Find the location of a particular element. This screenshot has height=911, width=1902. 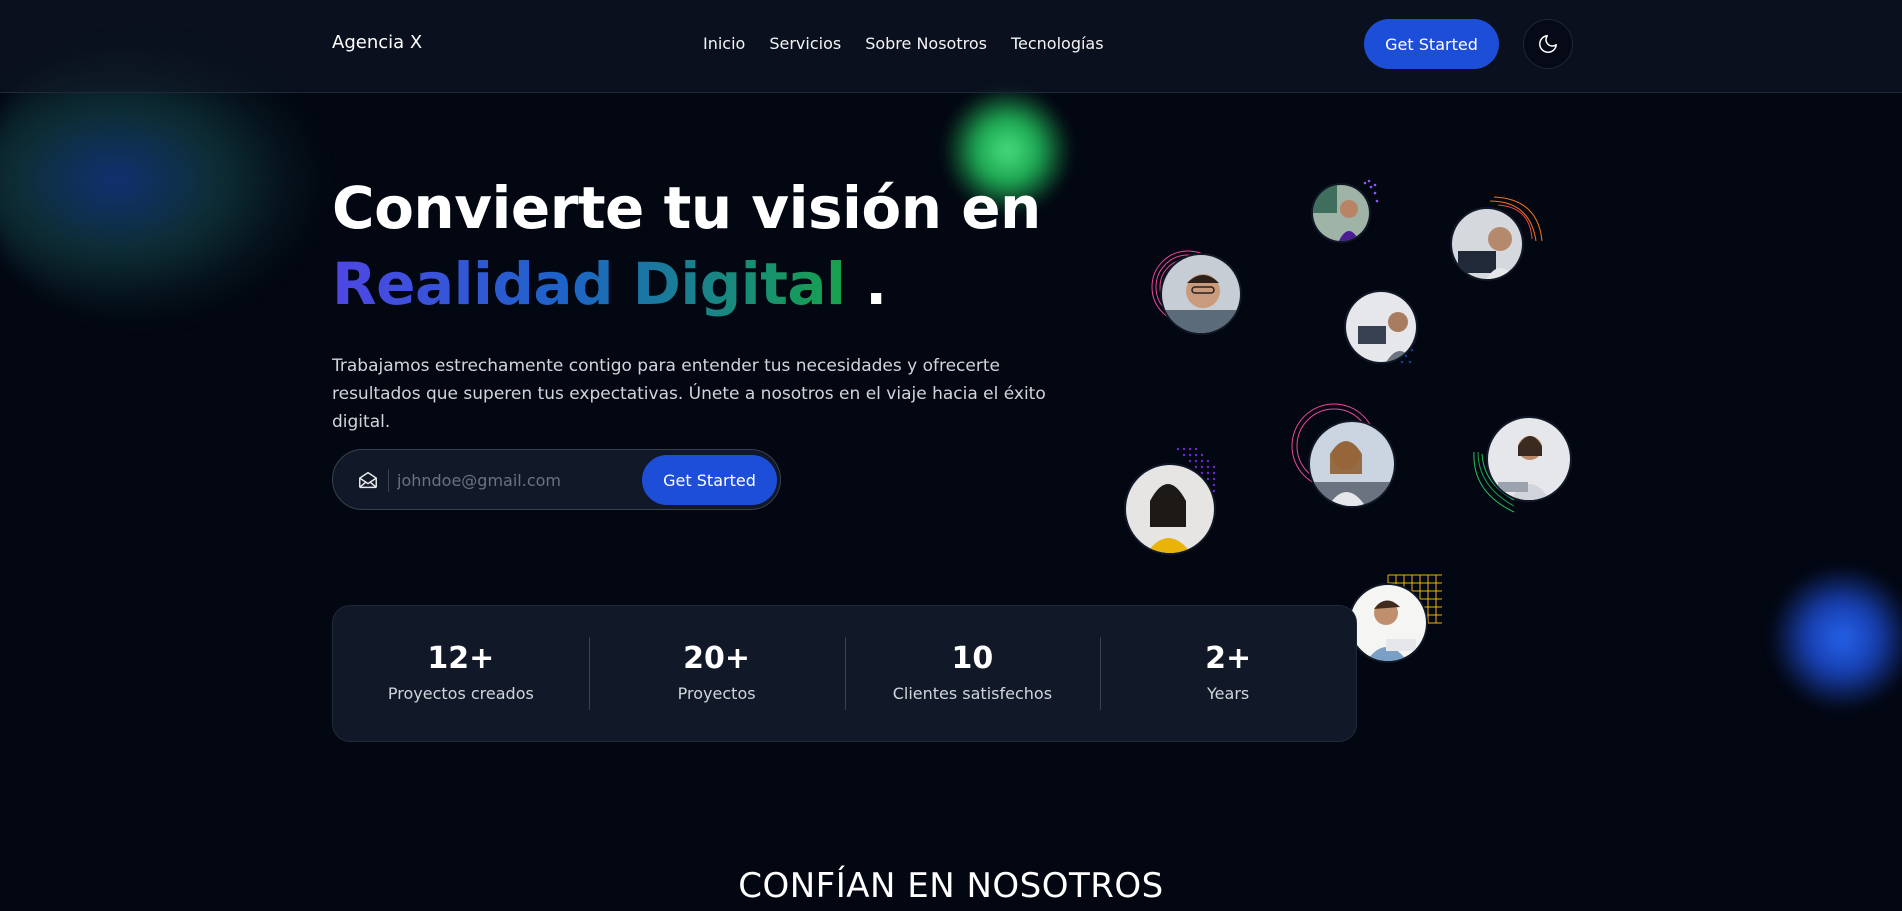

stat-item: 2+ Years is located at coordinates (1228, 673).